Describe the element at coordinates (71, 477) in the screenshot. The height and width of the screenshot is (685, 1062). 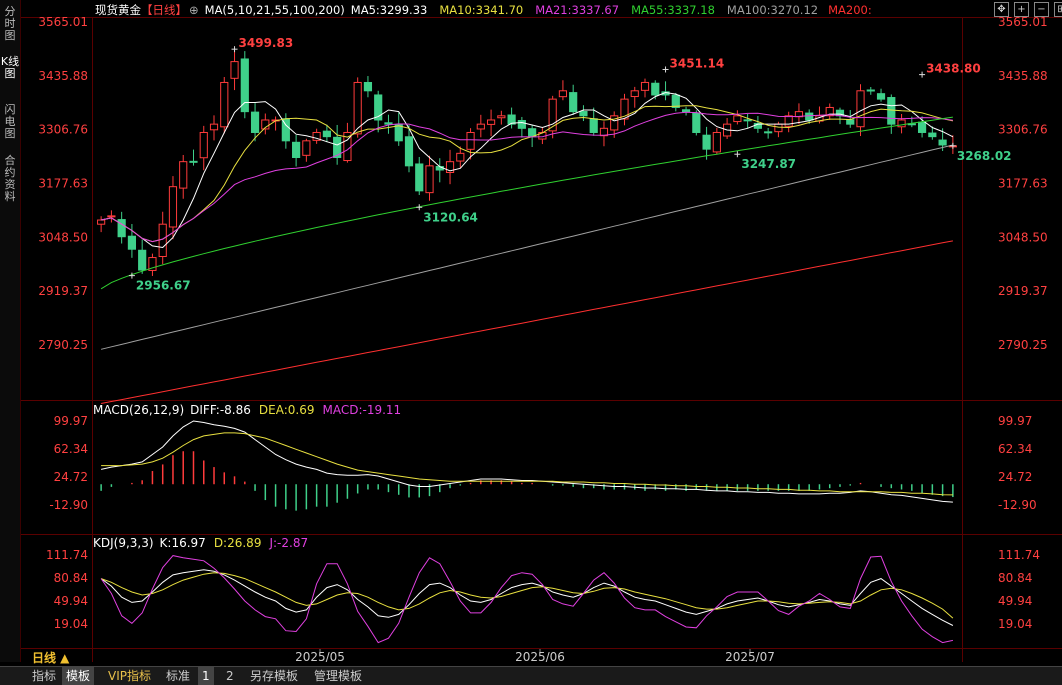
I see `macd-tick-left: 24.72` at that location.